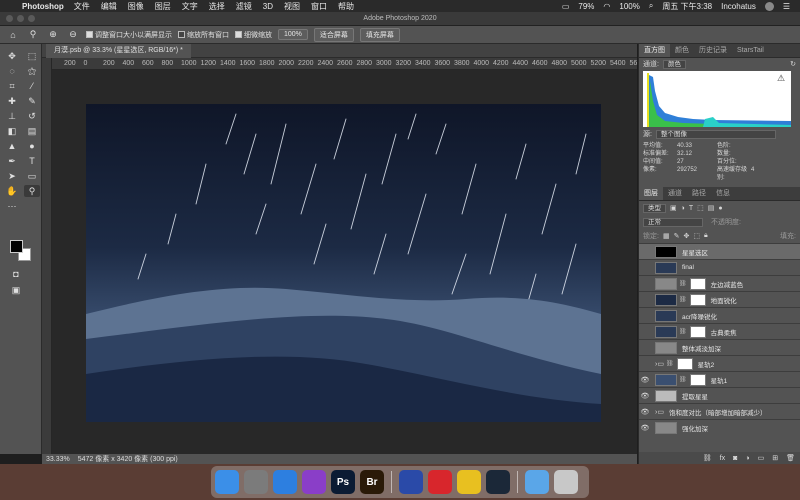 The image size is (800, 500). I want to click on zoom-in-icon: ⊕, so click(53, 34).